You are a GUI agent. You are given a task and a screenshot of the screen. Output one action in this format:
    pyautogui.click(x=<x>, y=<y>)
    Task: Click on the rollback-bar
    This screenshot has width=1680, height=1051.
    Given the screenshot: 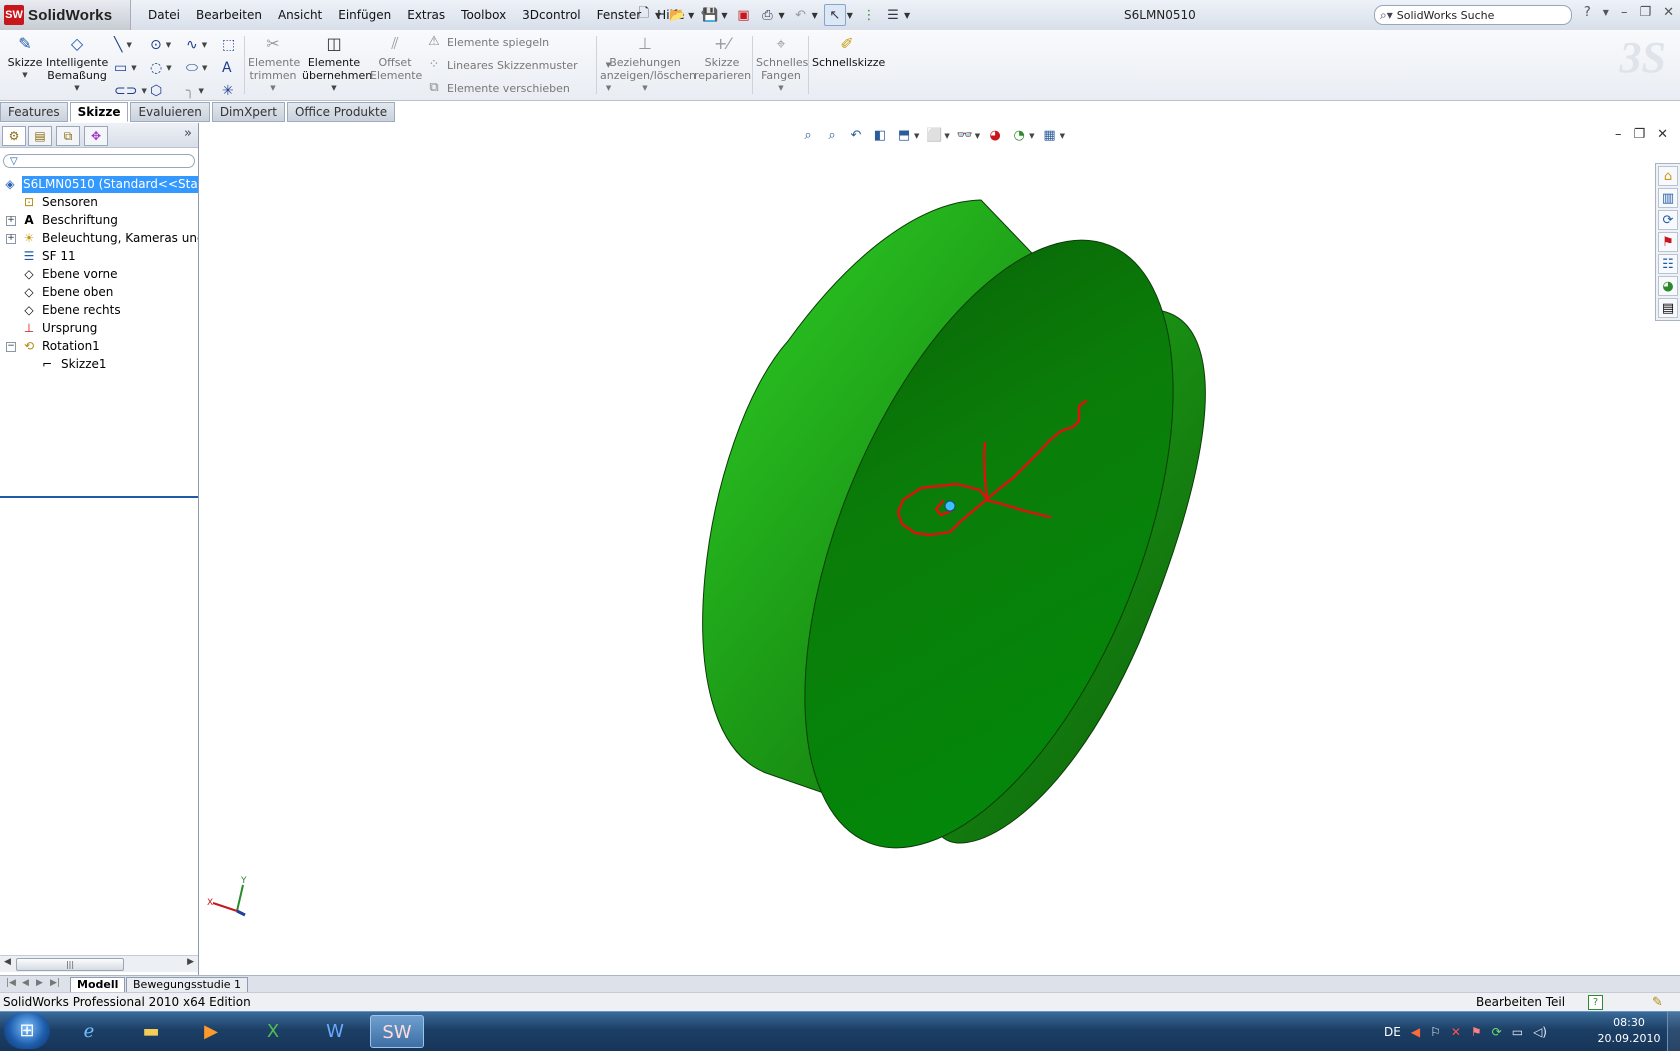 What is the action you would take?
    pyautogui.click(x=99, y=497)
    